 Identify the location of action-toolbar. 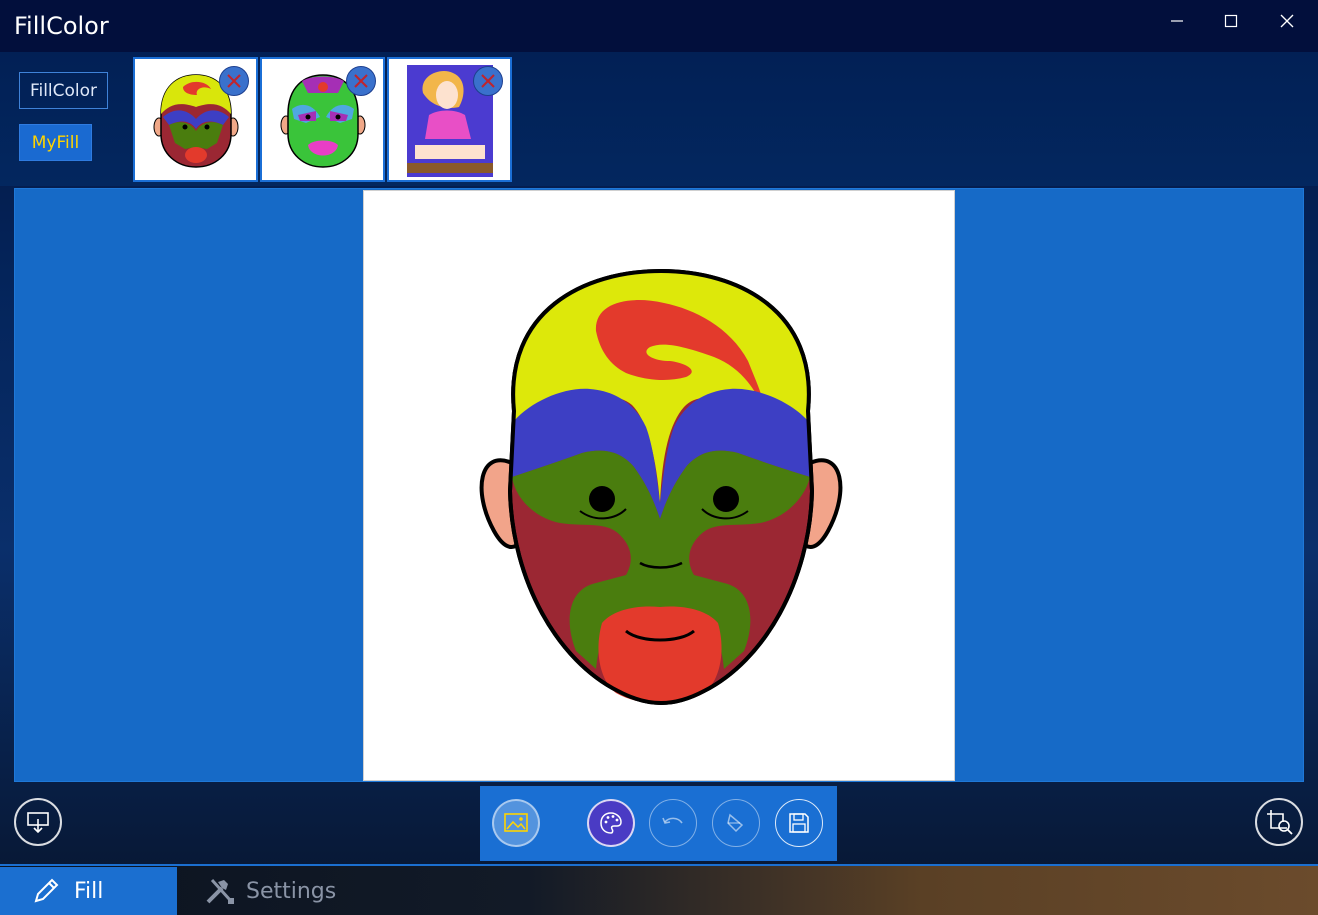
(658, 823).